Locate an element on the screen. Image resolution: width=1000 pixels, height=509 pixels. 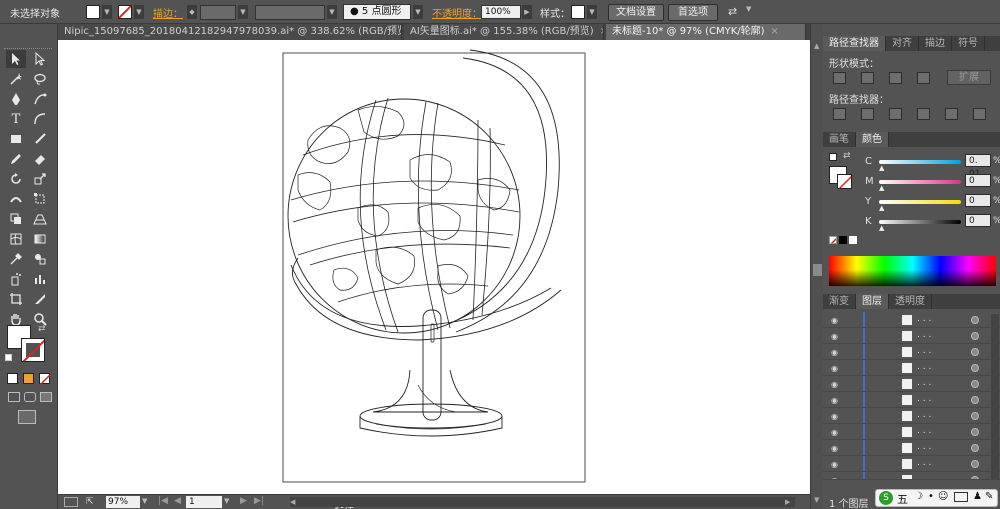
stroke-none-swatch is located at coordinates (125, 12).